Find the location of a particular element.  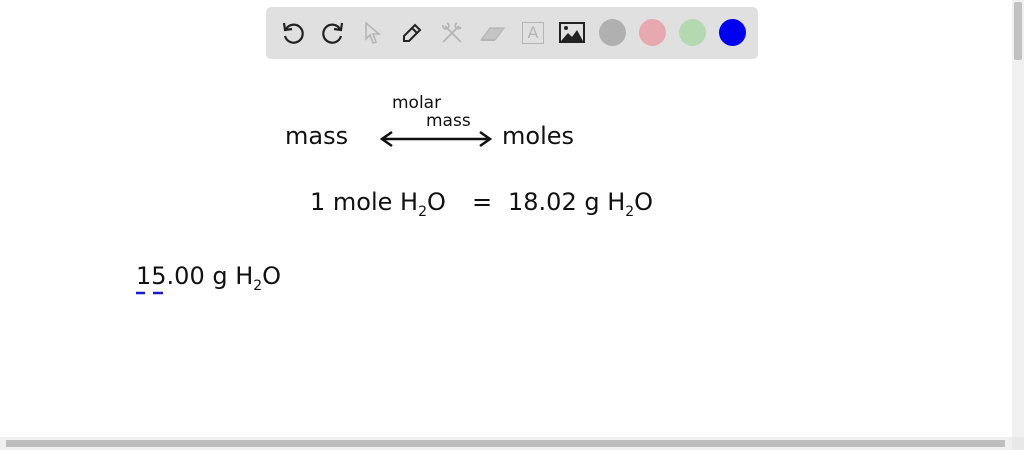

horizontal-scrollbar is located at coordinates (506, 443).